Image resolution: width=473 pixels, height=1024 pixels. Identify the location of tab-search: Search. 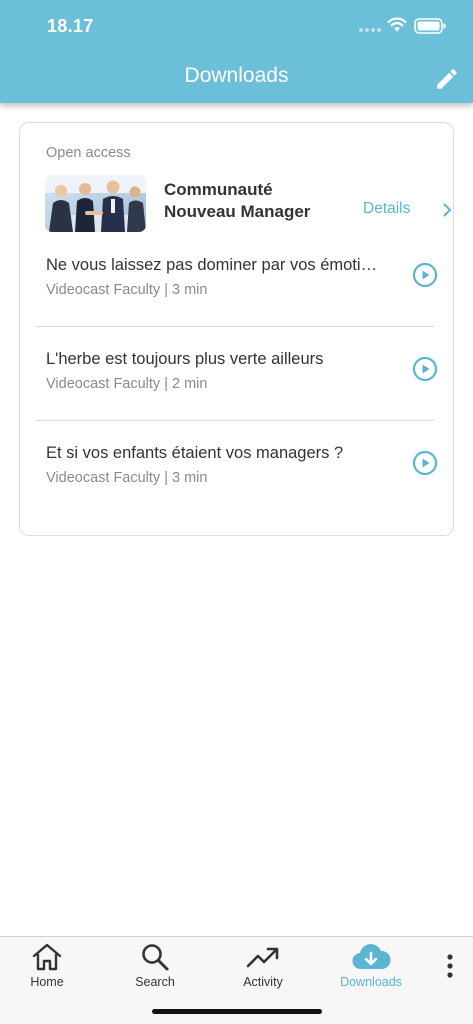
(155, 967).